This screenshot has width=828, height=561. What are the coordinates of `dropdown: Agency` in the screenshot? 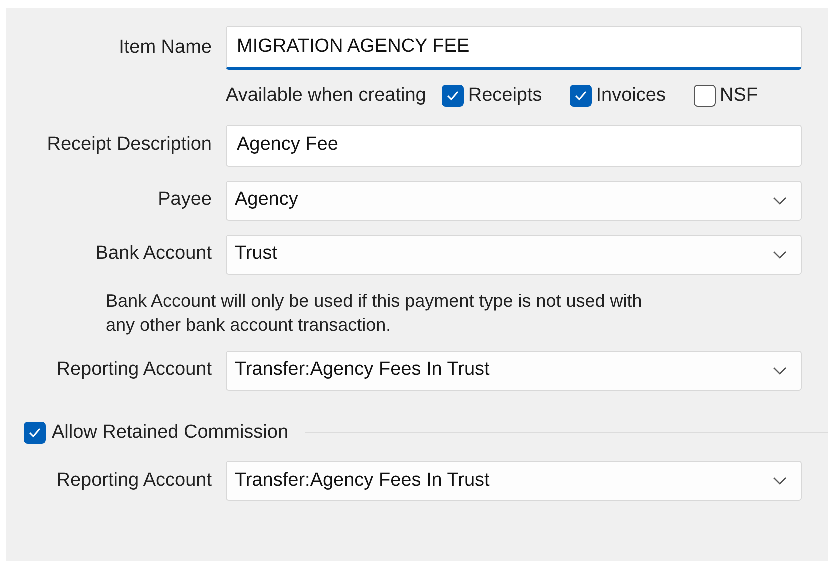 It's located at (514, 200).